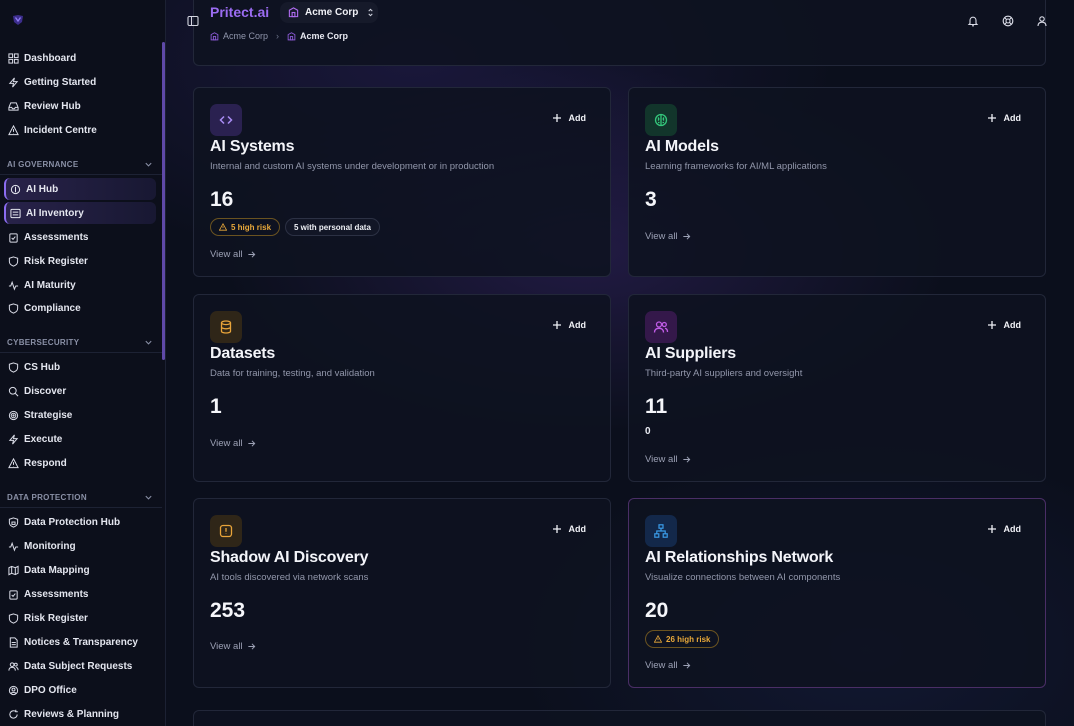  What do you see at coordinates (72, 714) in the screenshot?
I see `sidebar-item-label: Reviews & Planning` at bounding box center [72, 714].